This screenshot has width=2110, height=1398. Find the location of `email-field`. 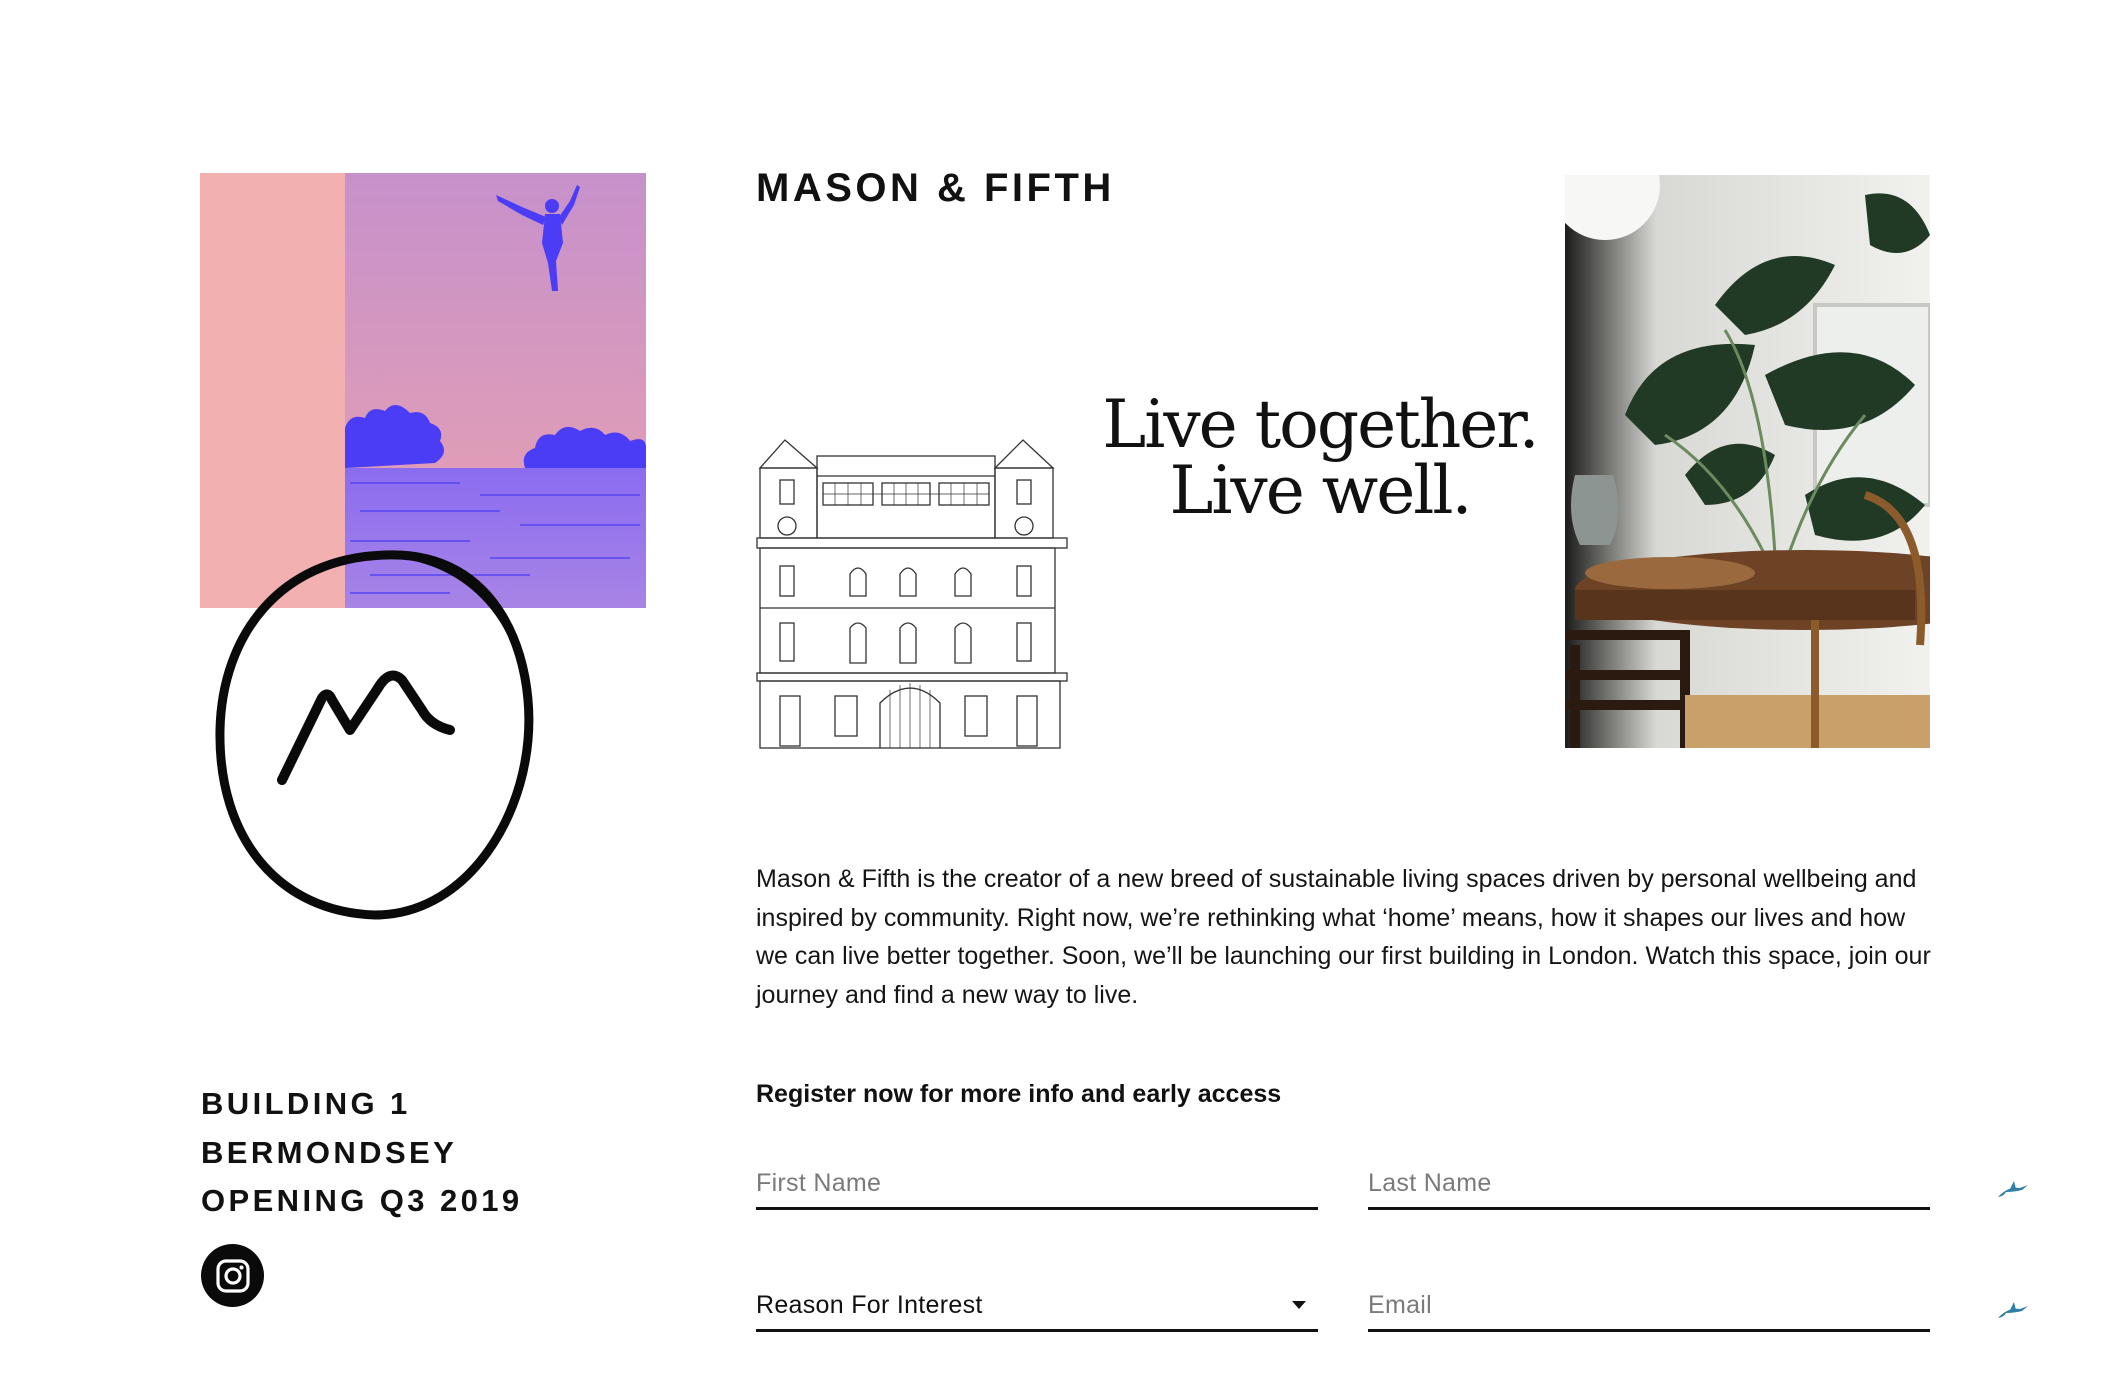

email-field is located at coordinates (1649, 1308).